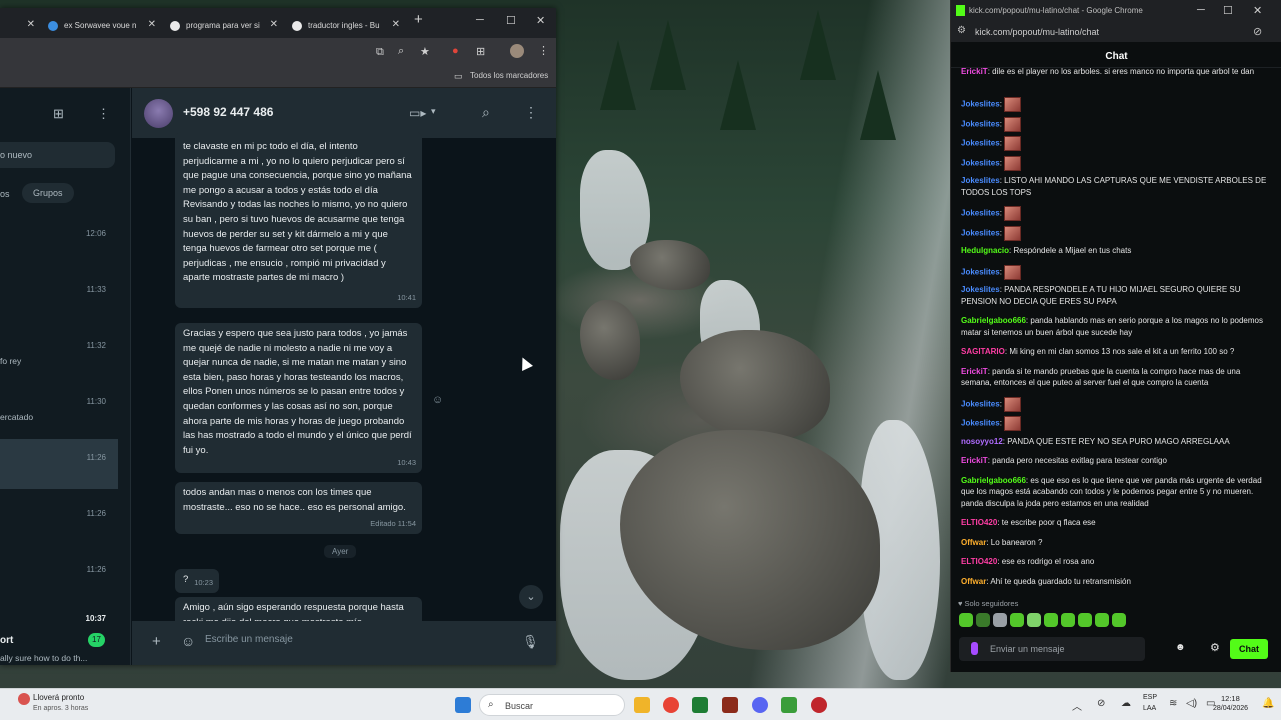 The height and width of the screenshot is (720, 1281). What do you see at coordinates (57, 155) in the screenshot?
I see `search-input: o nuevo` at bounding box center [57, 155].